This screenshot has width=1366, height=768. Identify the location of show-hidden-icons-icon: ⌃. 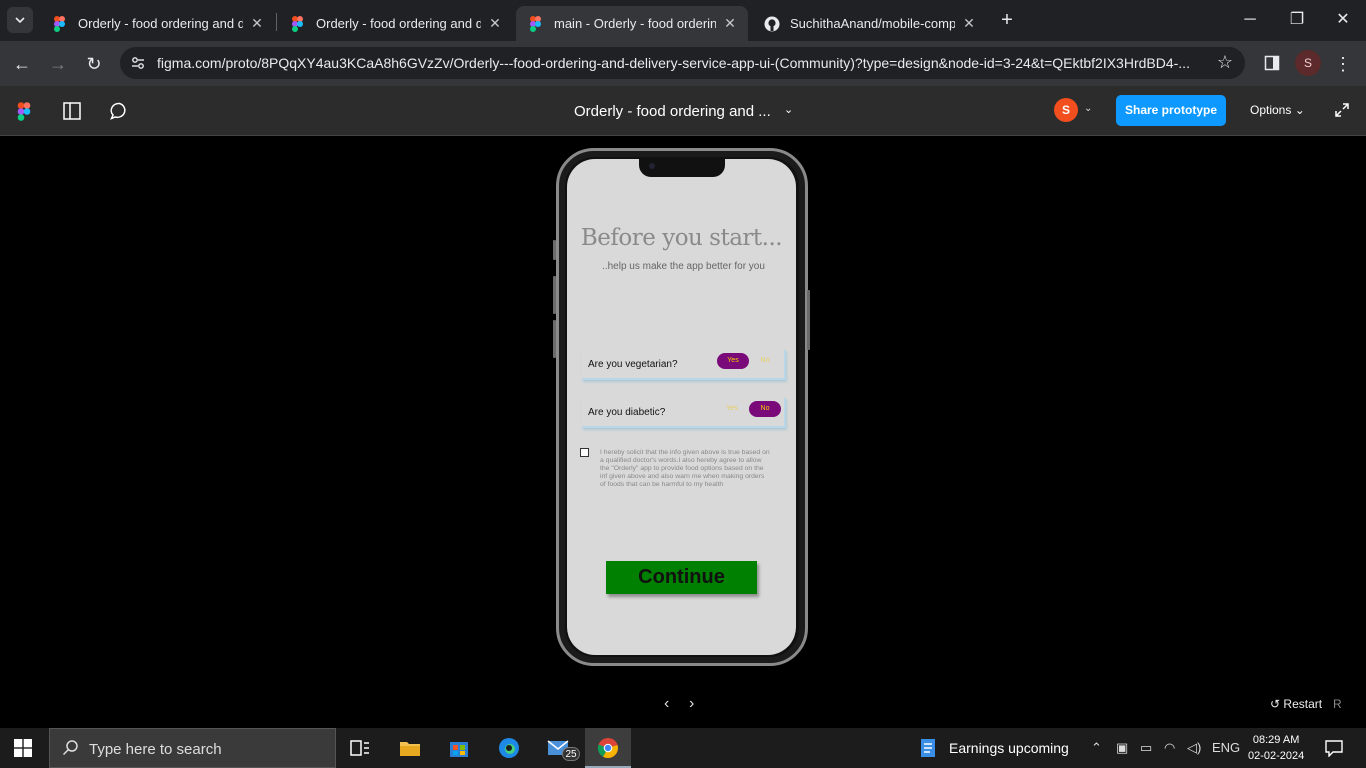
(1096, 748).